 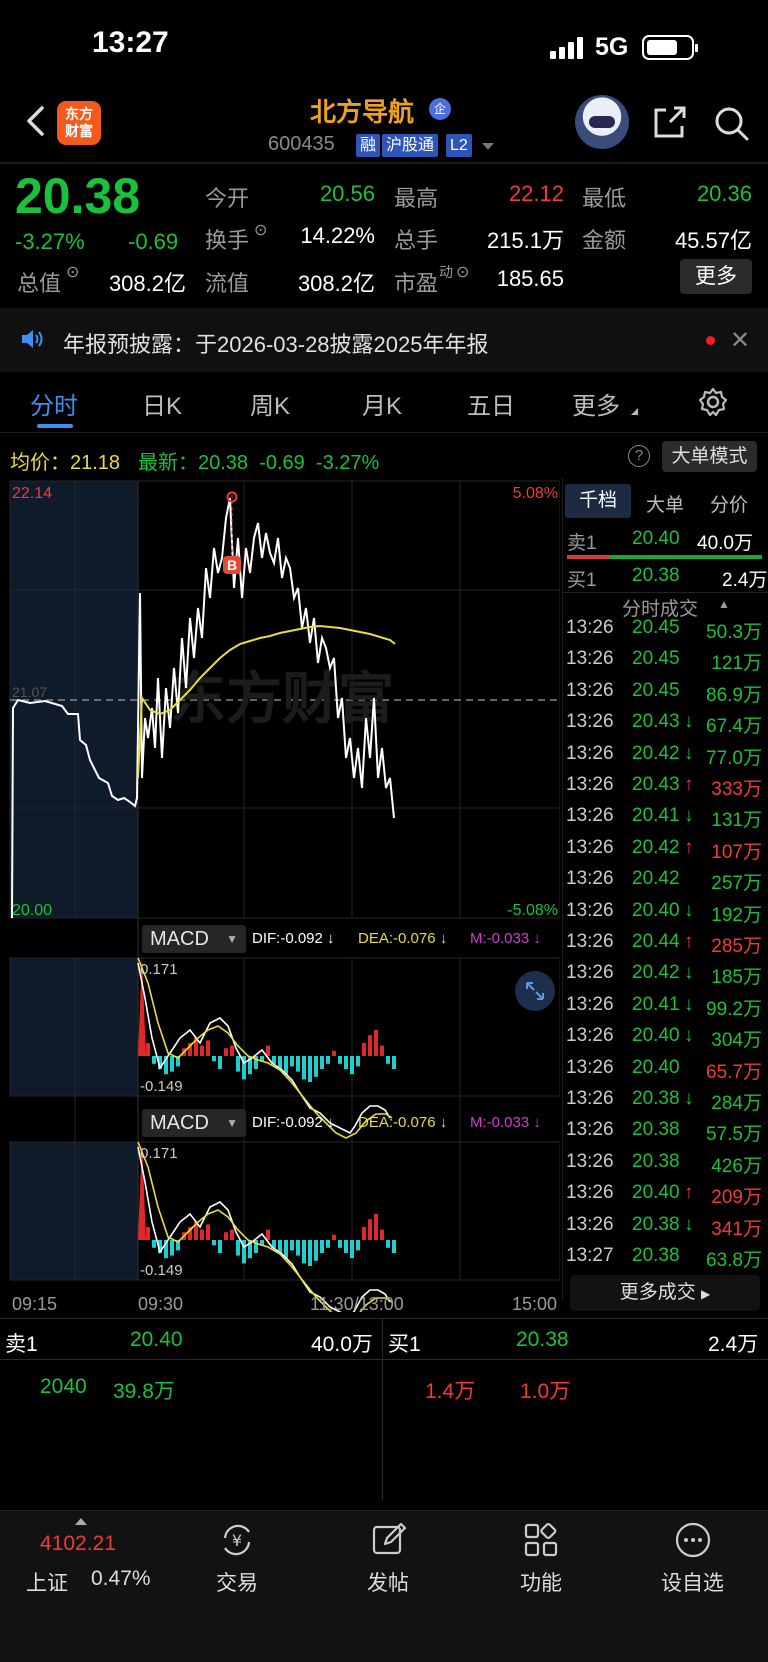 What do you see at coordinates (734, 1009) in the screenshot?
I see `deal-volume: 99.2万` at bounding box center [734, 1009].